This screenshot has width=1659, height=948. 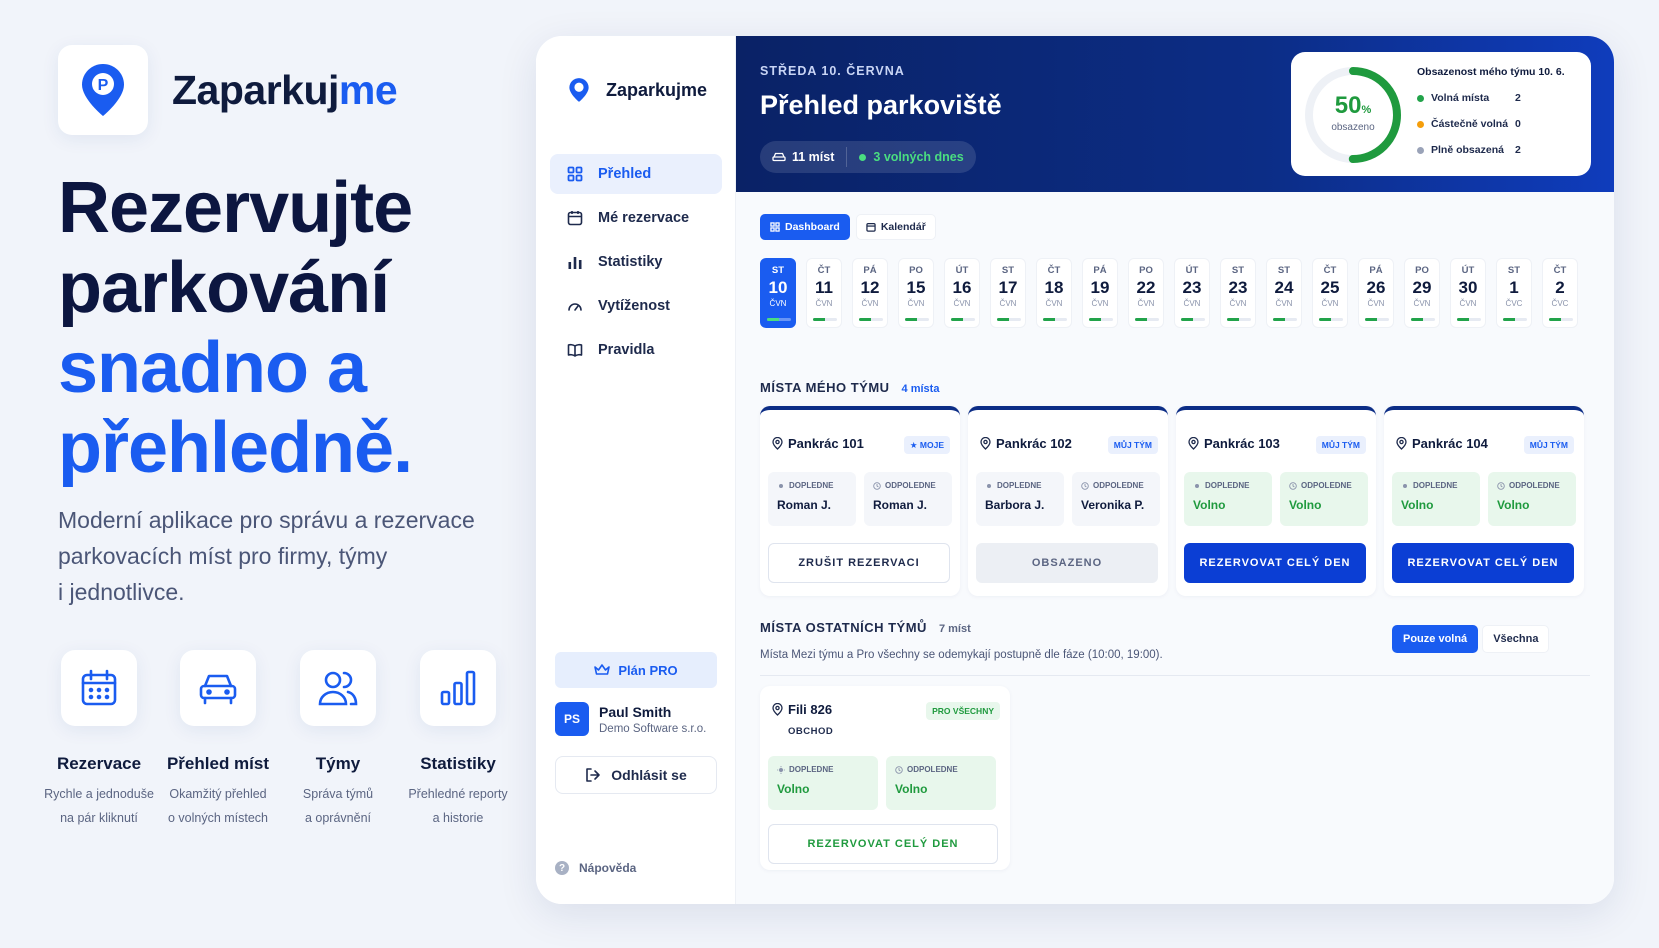 I want to click on day-2: PÁ 12 ČVN, so click(x=870, y=293).